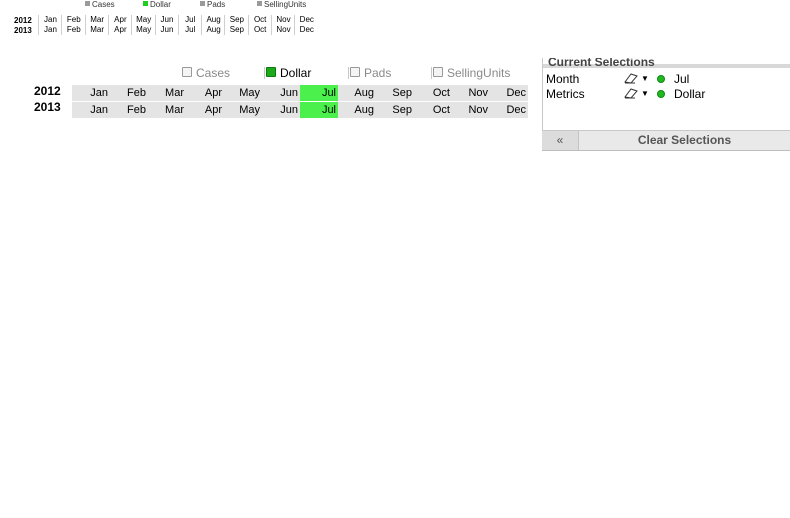 This screenshot has height=518, width=790. I want to click on selection-value: Dollar, so click(690, 94).